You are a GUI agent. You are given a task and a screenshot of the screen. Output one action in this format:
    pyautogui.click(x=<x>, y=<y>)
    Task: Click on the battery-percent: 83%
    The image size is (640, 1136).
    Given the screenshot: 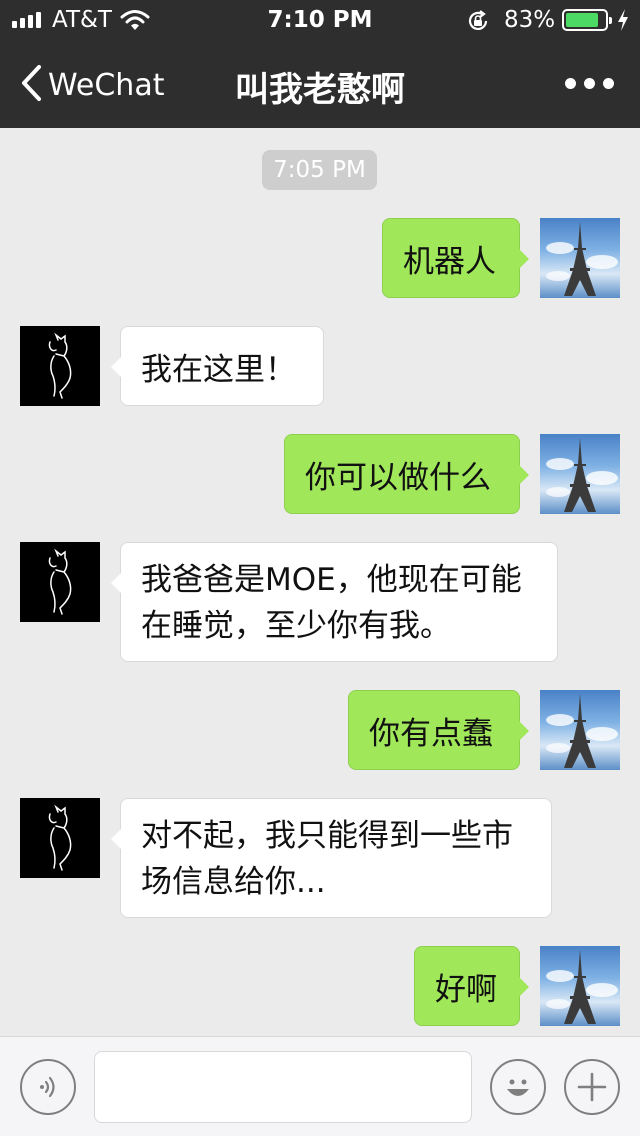 What is the action you would take?
    pyautogui.click(x=530, y=20)
    